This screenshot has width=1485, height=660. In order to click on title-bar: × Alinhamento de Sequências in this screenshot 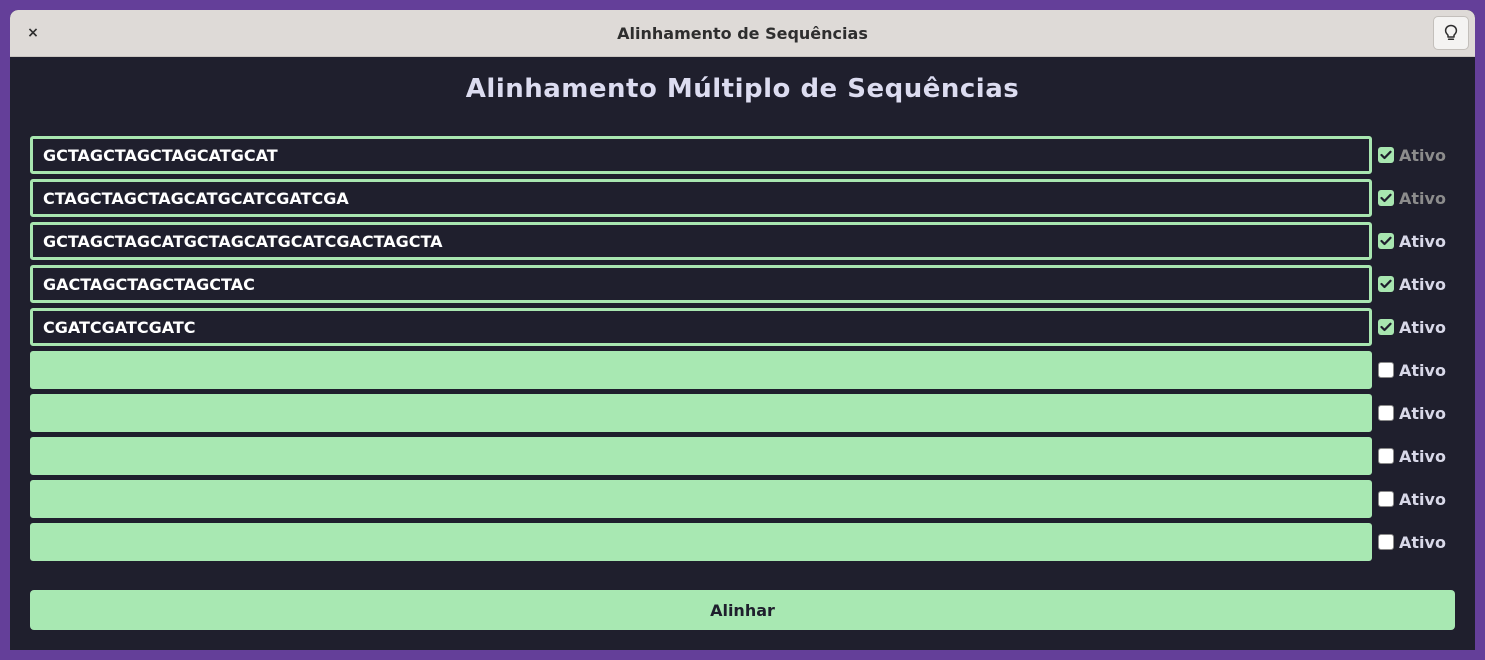, I will do `click(742, 33)`.